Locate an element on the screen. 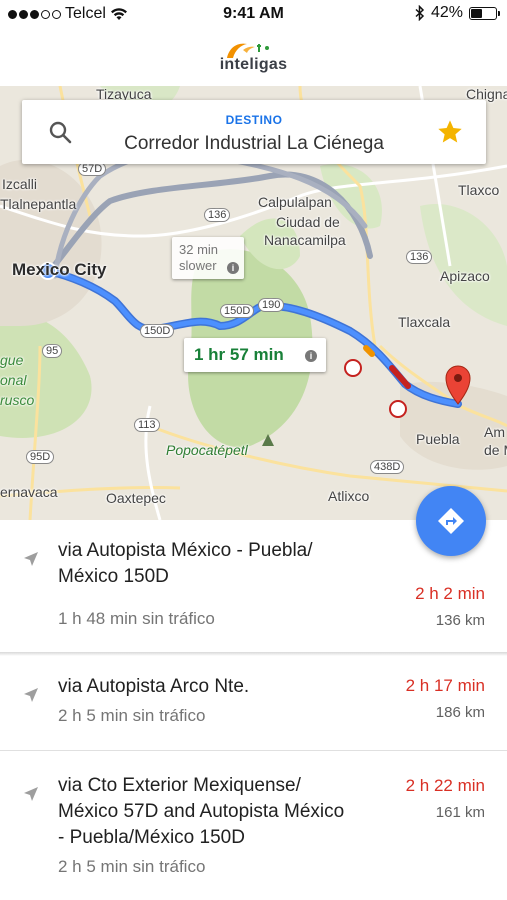  highway-shield-136-east: 136 is located at coordinates (419, 257).